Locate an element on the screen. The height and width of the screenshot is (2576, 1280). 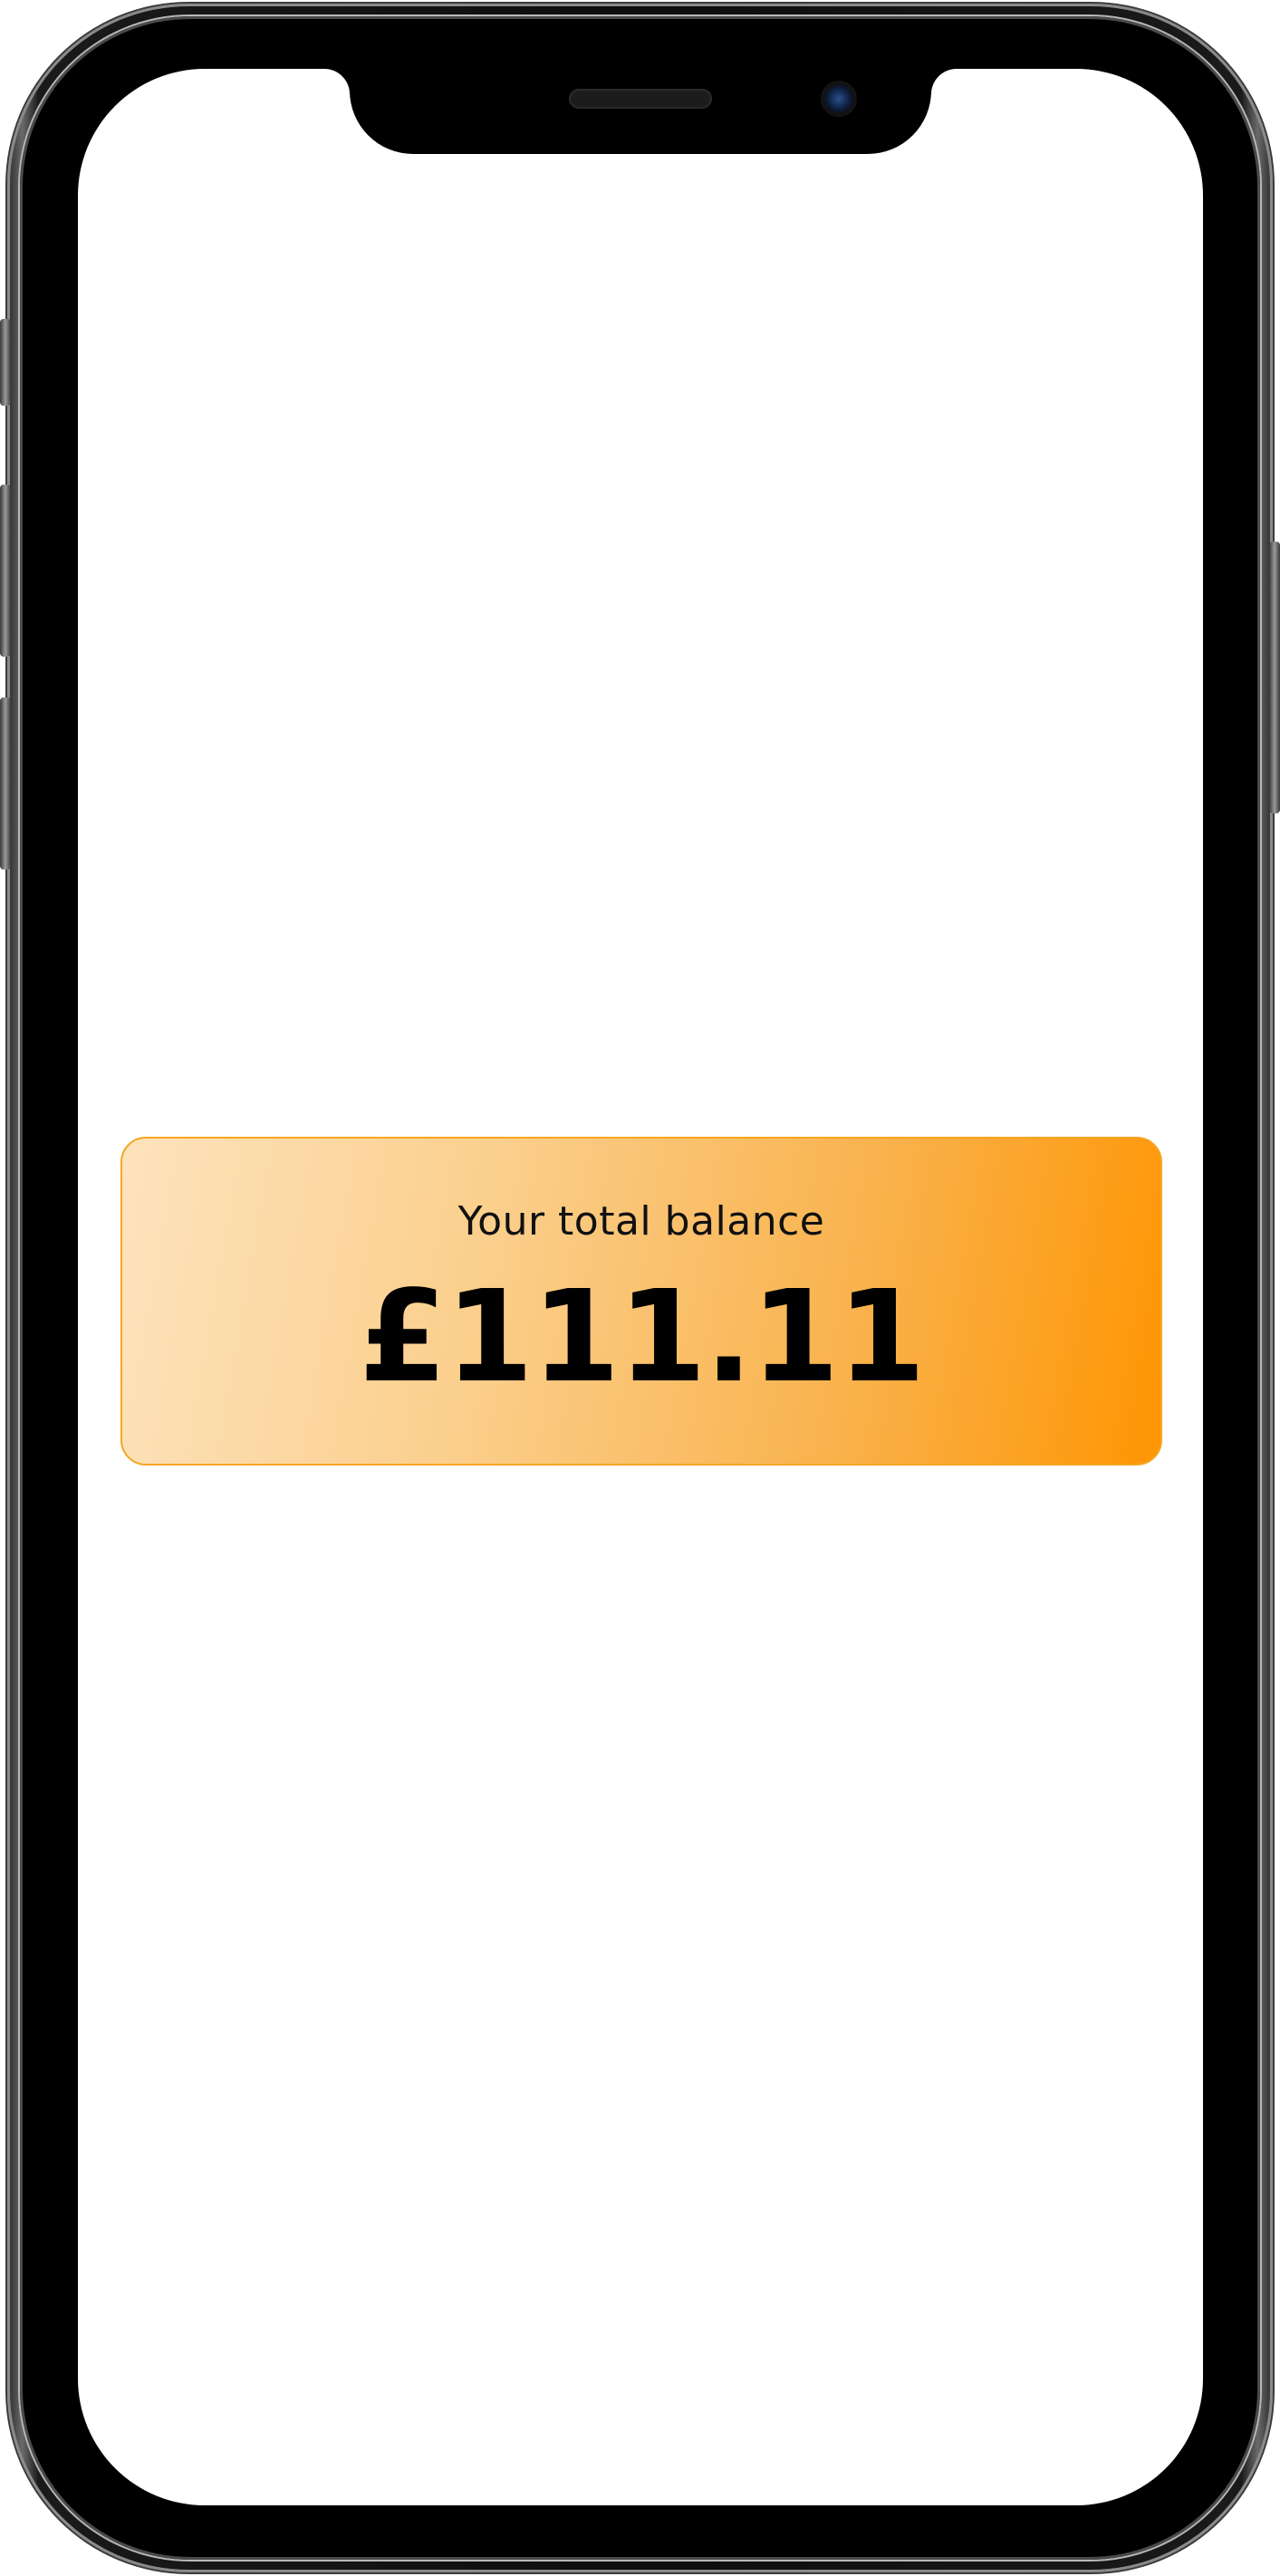
speaker-icon is located at coordinates (640, 99).